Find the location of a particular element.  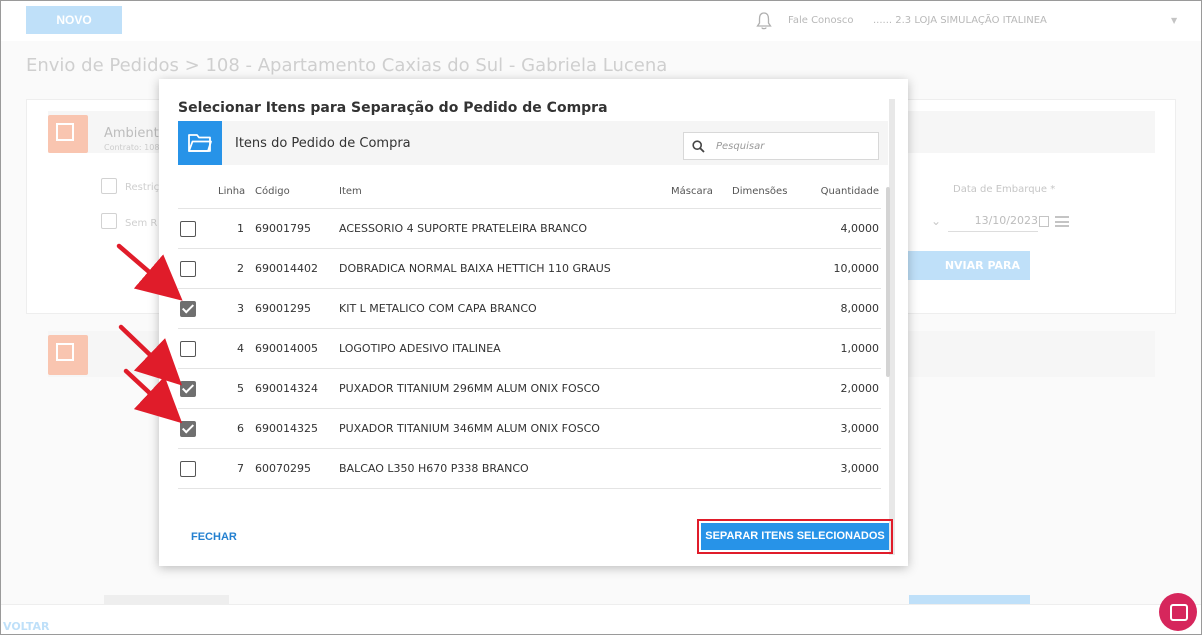

fale-conosco-link: Fale Conosco is located at coordinates (820, 20).